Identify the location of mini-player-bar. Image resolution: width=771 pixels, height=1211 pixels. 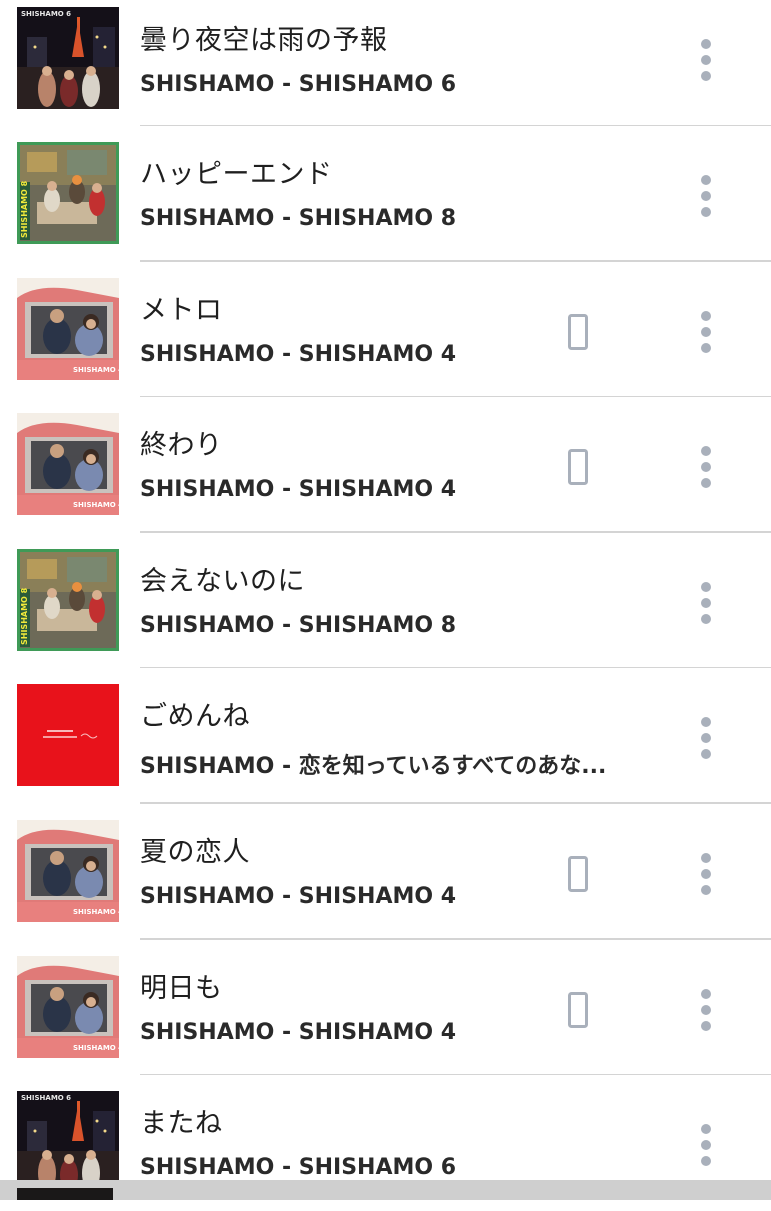
(385, 1190).